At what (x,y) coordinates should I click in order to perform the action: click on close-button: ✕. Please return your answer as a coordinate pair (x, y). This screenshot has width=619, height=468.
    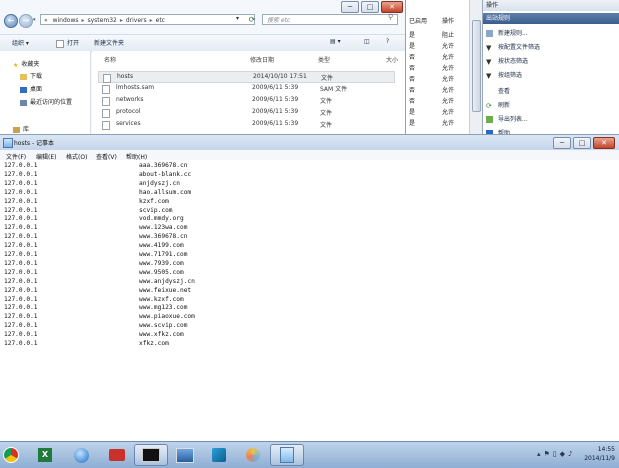
    Looking at the image, I should click on (604, 143).